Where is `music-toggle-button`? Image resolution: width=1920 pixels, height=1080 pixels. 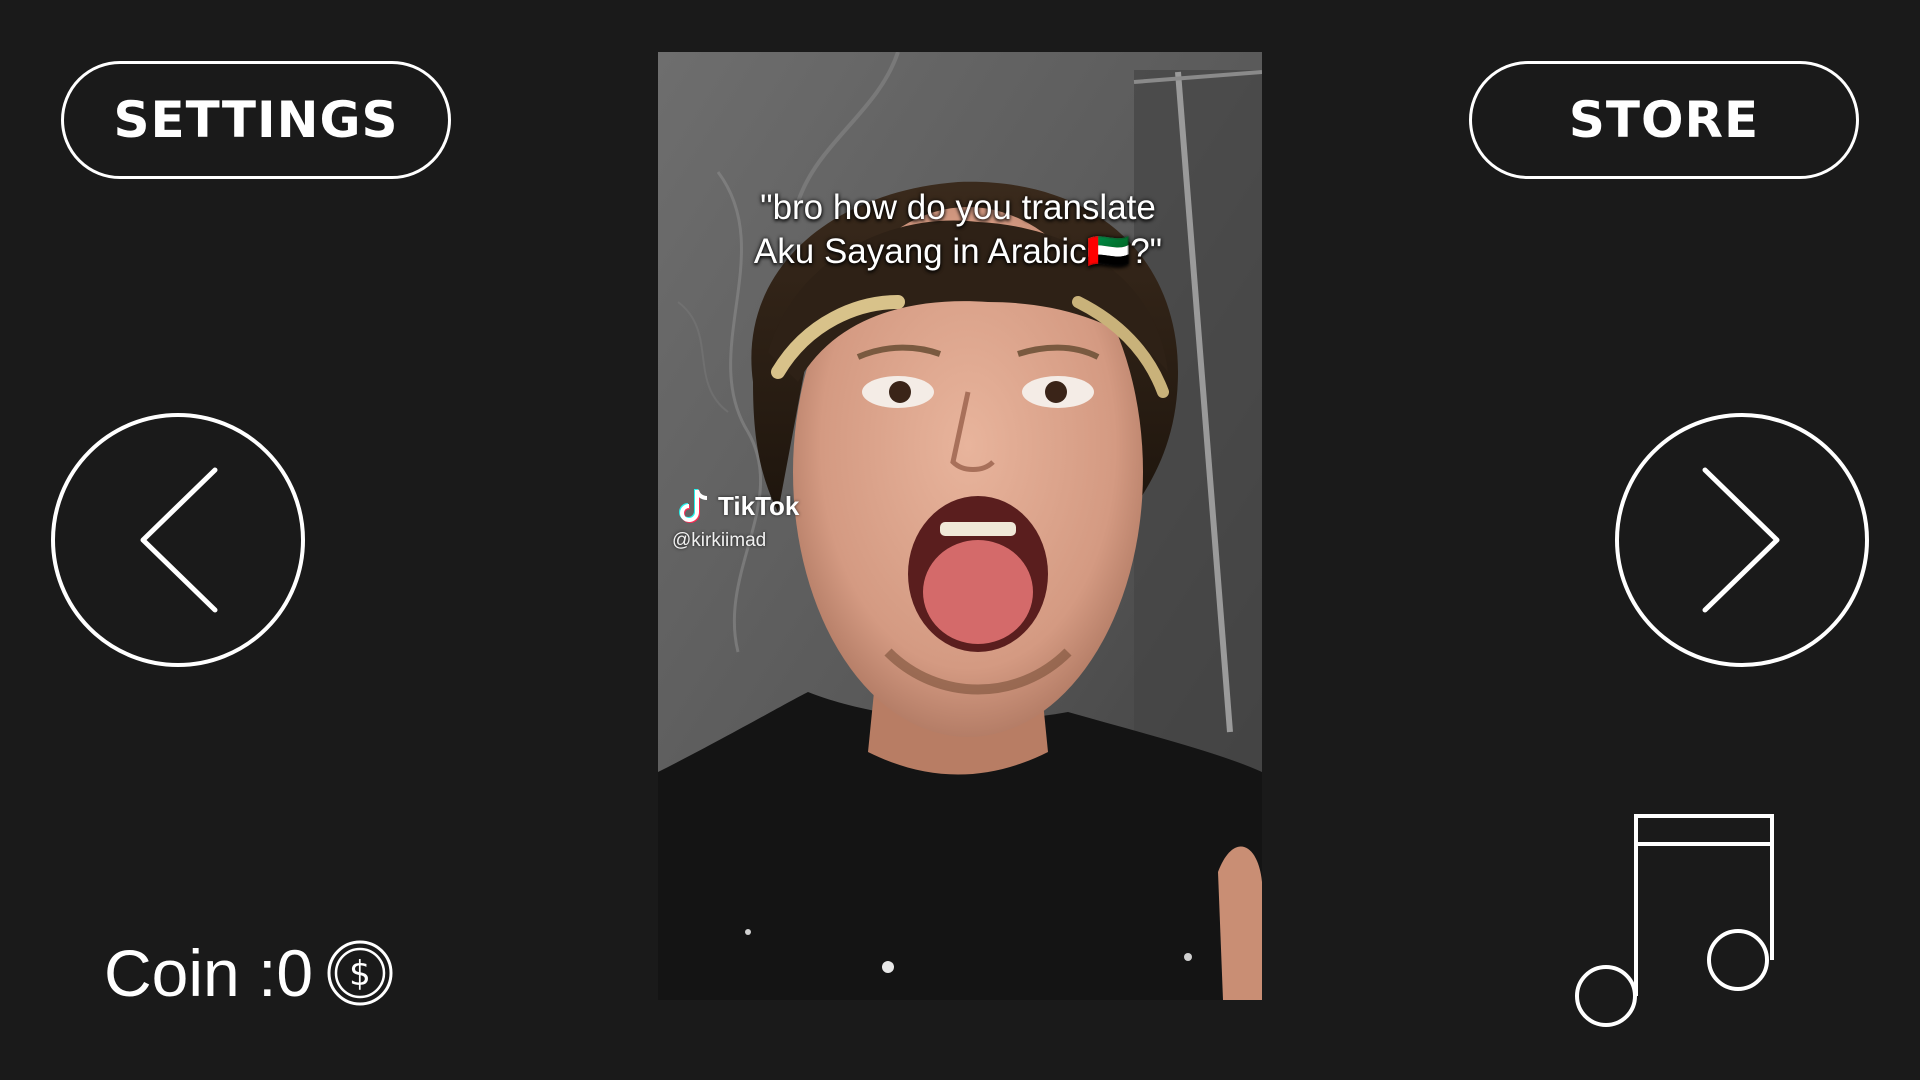 music-toggle-button is located at coordinates (1672, 921).